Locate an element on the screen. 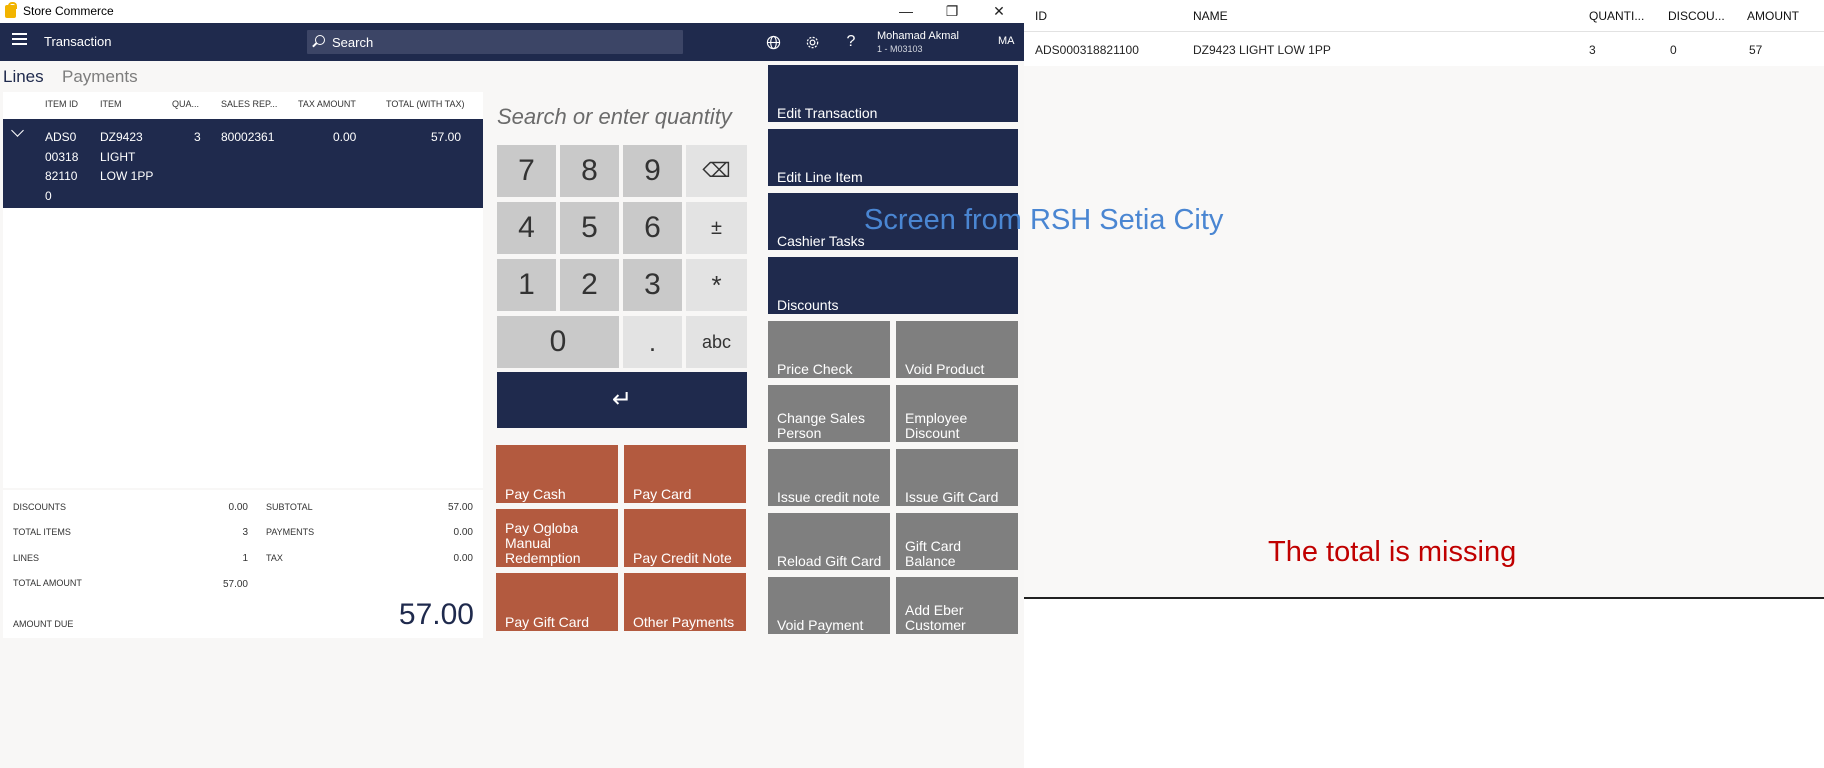 This screenshot has width=1824, height=768. backspace-icon: ⌫ is located at coordinates (716, 171).